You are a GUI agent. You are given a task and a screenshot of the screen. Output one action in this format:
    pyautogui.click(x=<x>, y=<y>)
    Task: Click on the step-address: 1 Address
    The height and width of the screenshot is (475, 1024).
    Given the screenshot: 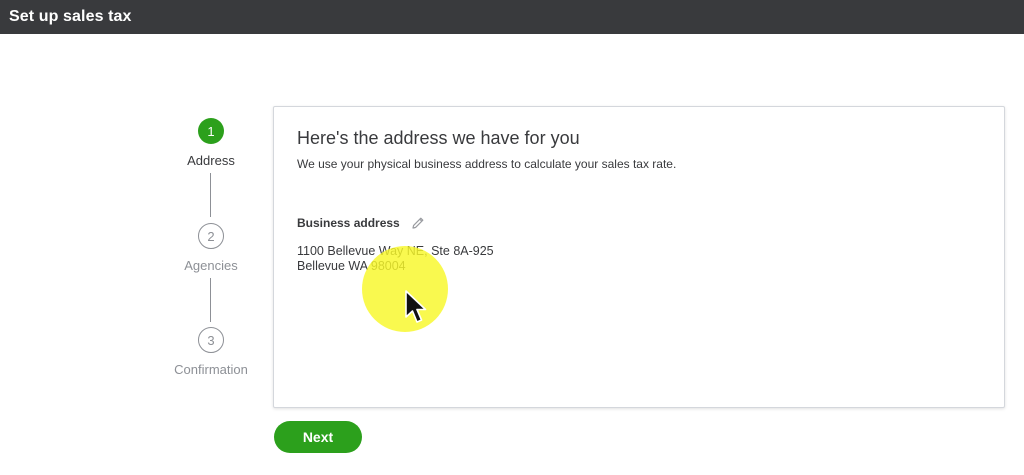 What is the action you would take?
    pyautogui.click(x=211, y=143)
    